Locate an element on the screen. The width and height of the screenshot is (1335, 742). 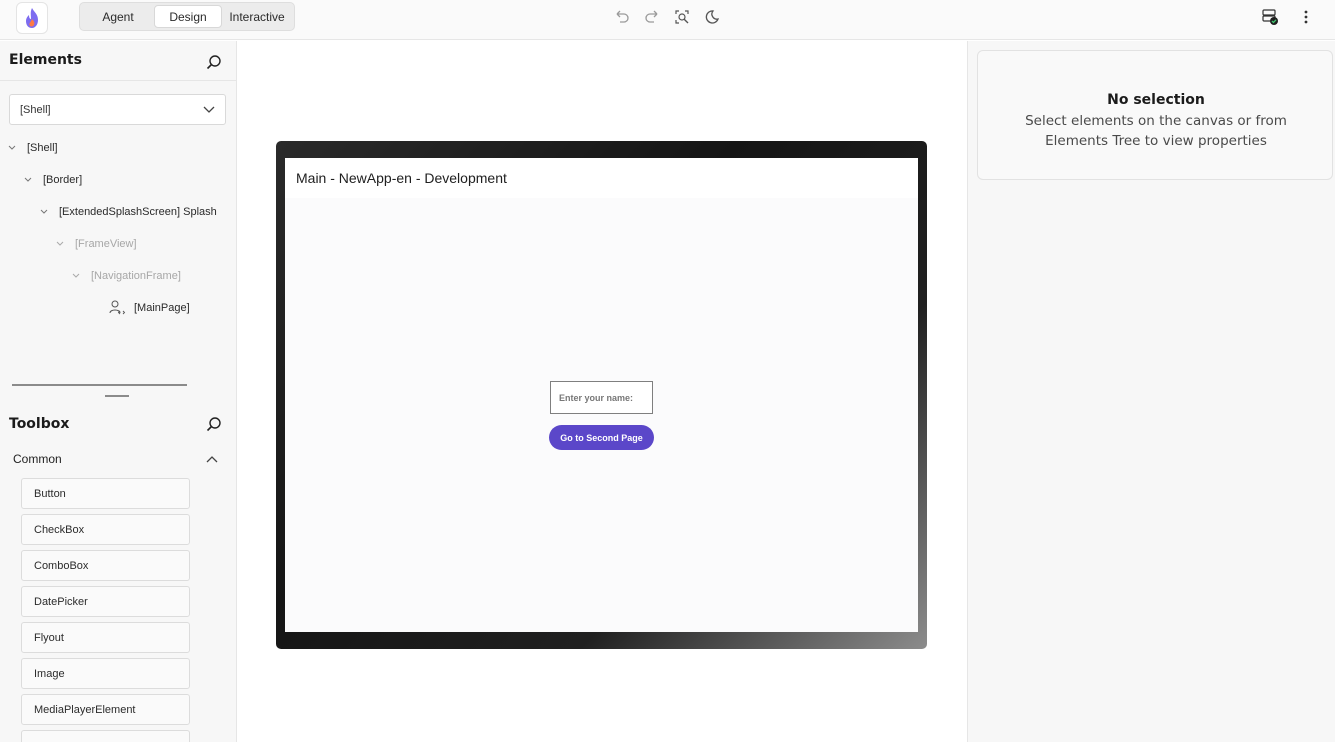
toolbox-item-mediaplayerelement: MediaPlayerElement is located at coordinates (105, 709).